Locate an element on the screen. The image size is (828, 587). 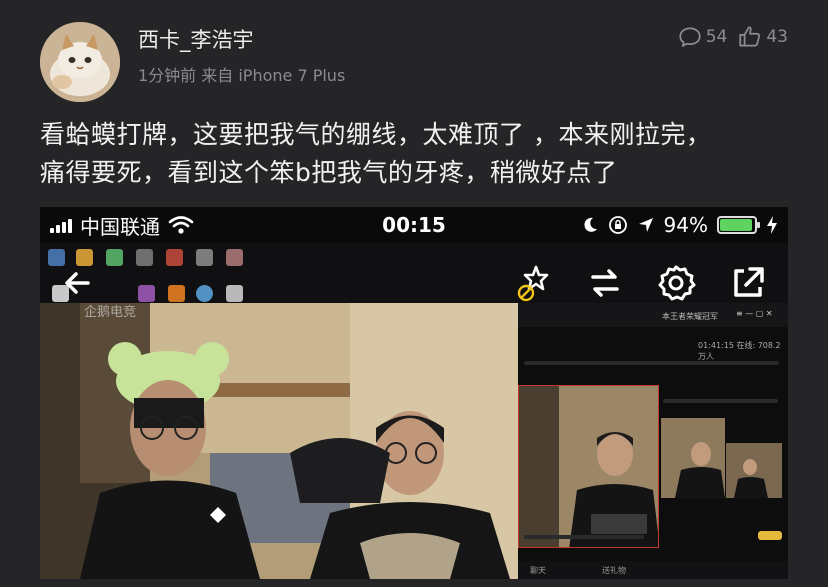
thumbs-up-icon is located at coordinates (750, 36).